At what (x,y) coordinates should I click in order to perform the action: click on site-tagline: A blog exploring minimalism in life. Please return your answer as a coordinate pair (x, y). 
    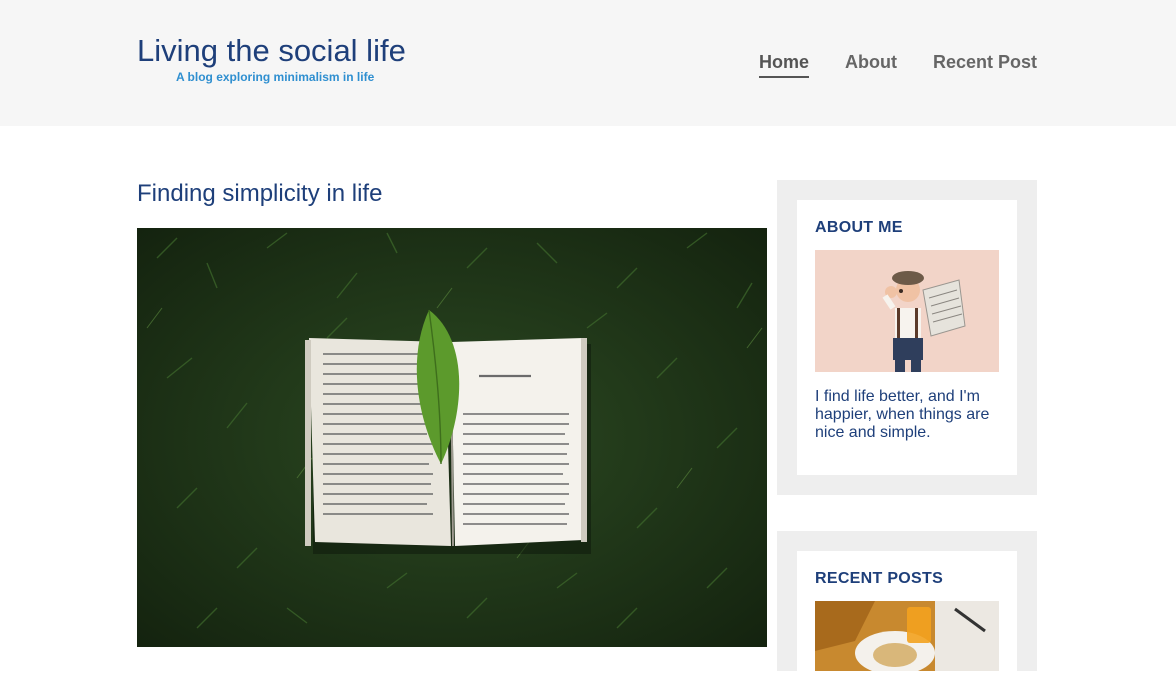
    Looking at the image, I should click on (275, 77).